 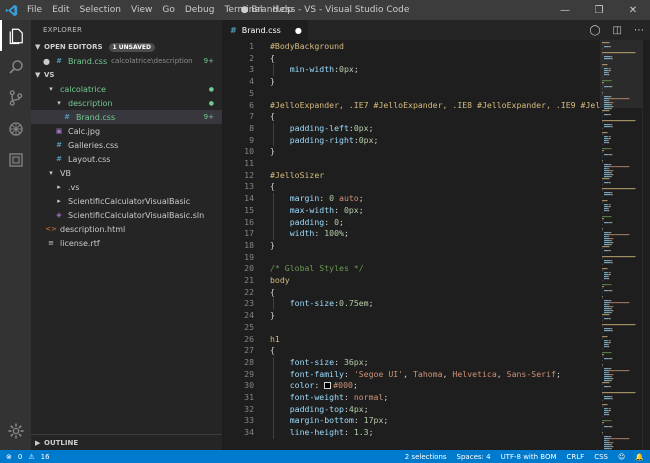 I want to click on menu-go: Go, so click(x=168, y=10).